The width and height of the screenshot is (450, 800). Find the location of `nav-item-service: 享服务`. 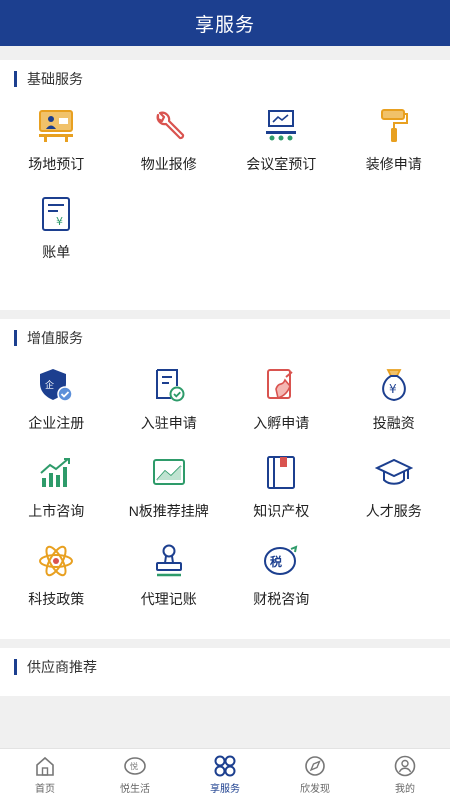

nav-item-service: 享服务 is located at coordinates (225, 774).